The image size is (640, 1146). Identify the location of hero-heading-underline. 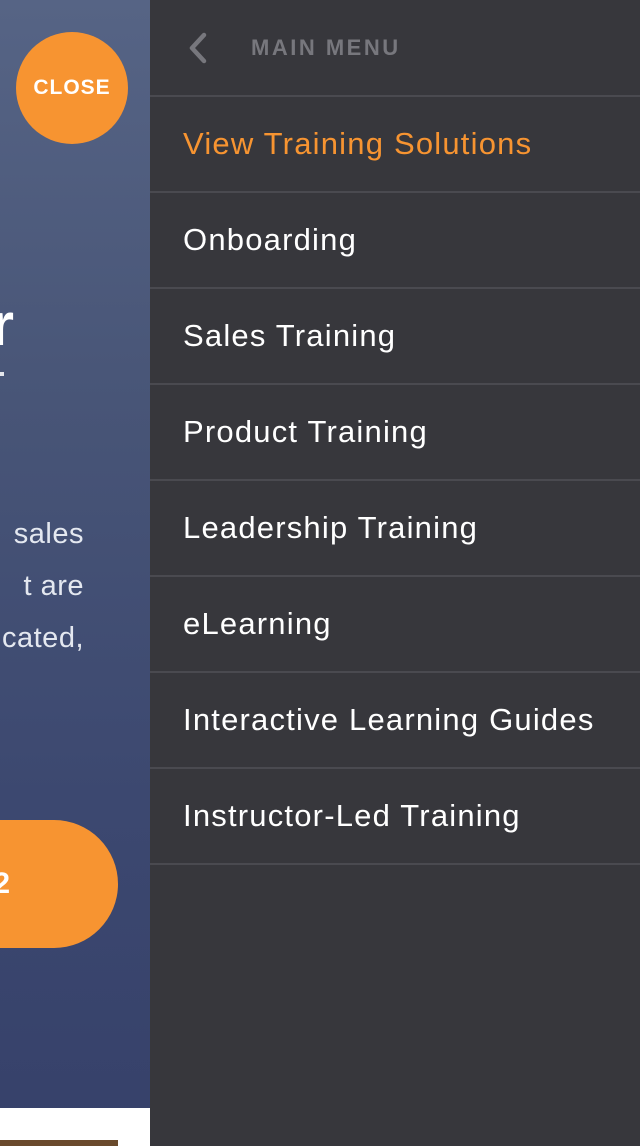
(2, 374).